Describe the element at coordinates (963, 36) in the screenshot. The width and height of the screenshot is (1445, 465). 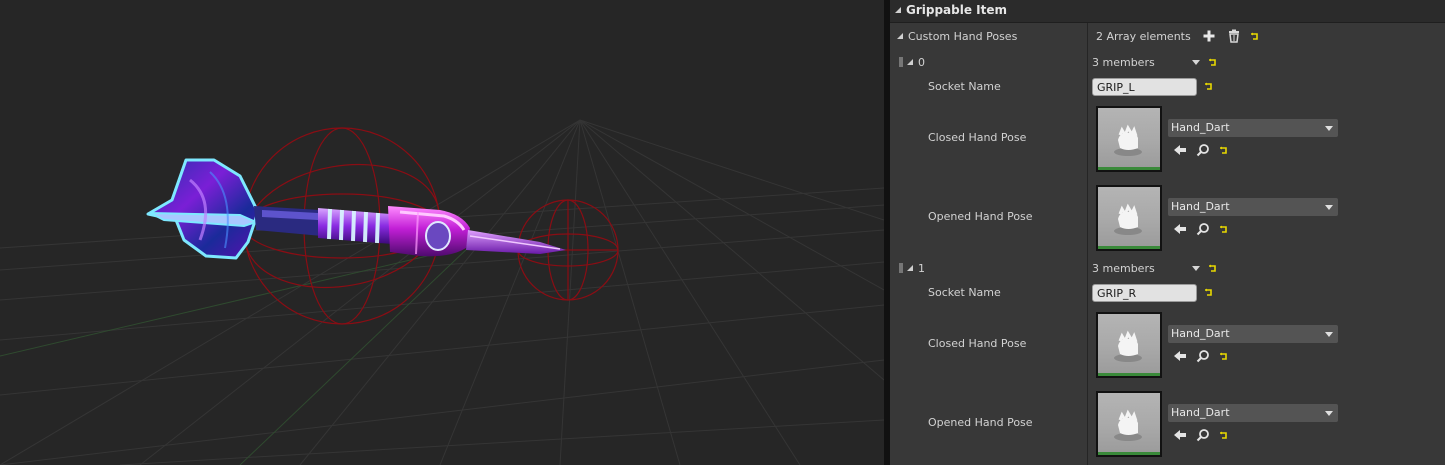
I see `custom-hand-poses-label: Custom Hand Poses` at that location.